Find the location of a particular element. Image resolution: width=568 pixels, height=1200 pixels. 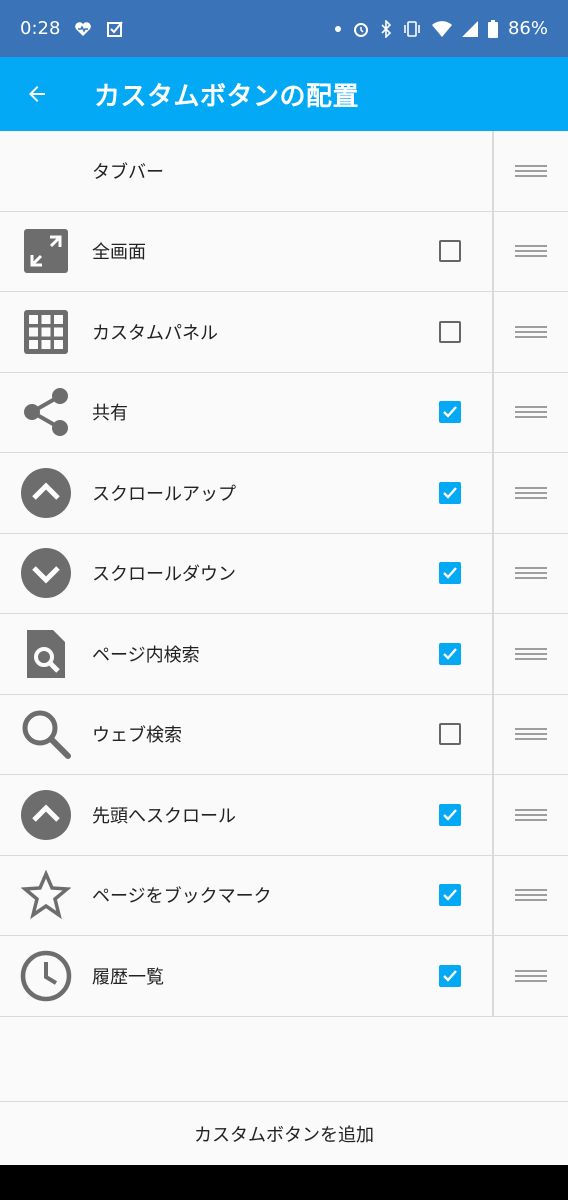

scroll-top-icon is located at coordinates (46, 814).